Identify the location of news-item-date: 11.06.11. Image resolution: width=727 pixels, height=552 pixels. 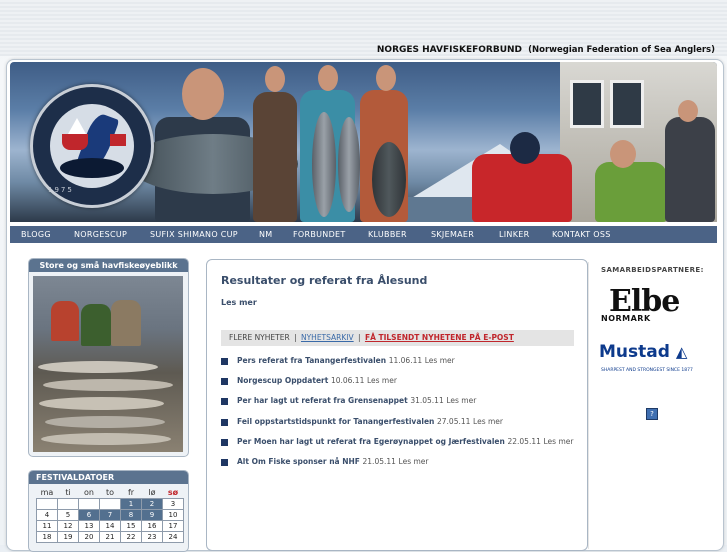
(405, 360).